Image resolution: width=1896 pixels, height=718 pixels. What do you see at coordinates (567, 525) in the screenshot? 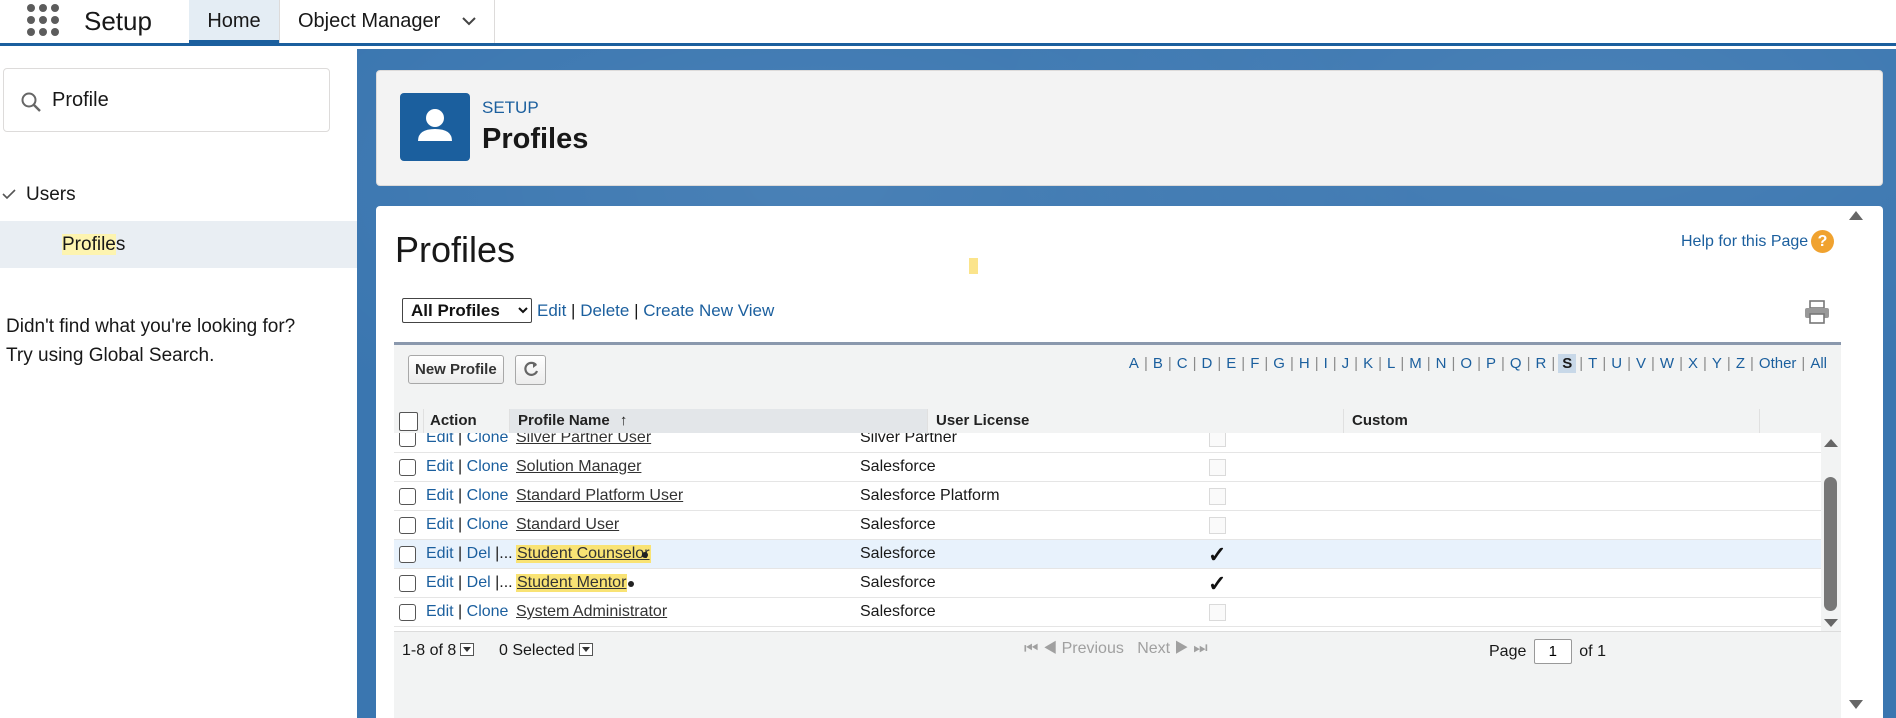
I see `profile-name-link: Standard User` at bounding box center [567, 525].